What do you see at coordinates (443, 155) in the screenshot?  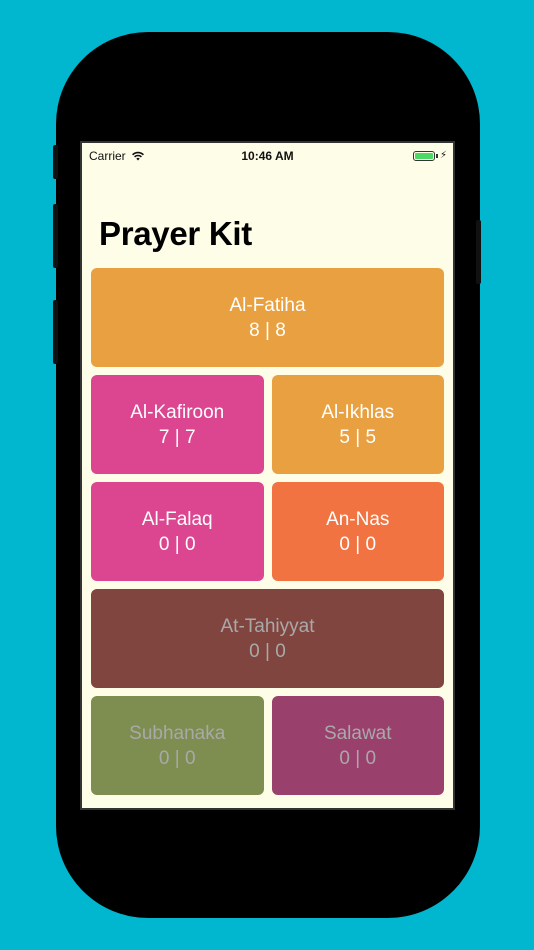 I see `charging-bolt-icon: ⚡` at bounding box center [443, 155].